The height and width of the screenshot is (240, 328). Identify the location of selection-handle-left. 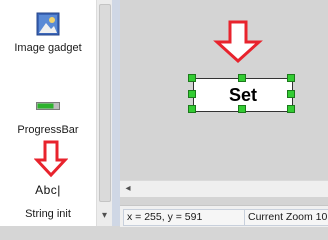
(192, 94).